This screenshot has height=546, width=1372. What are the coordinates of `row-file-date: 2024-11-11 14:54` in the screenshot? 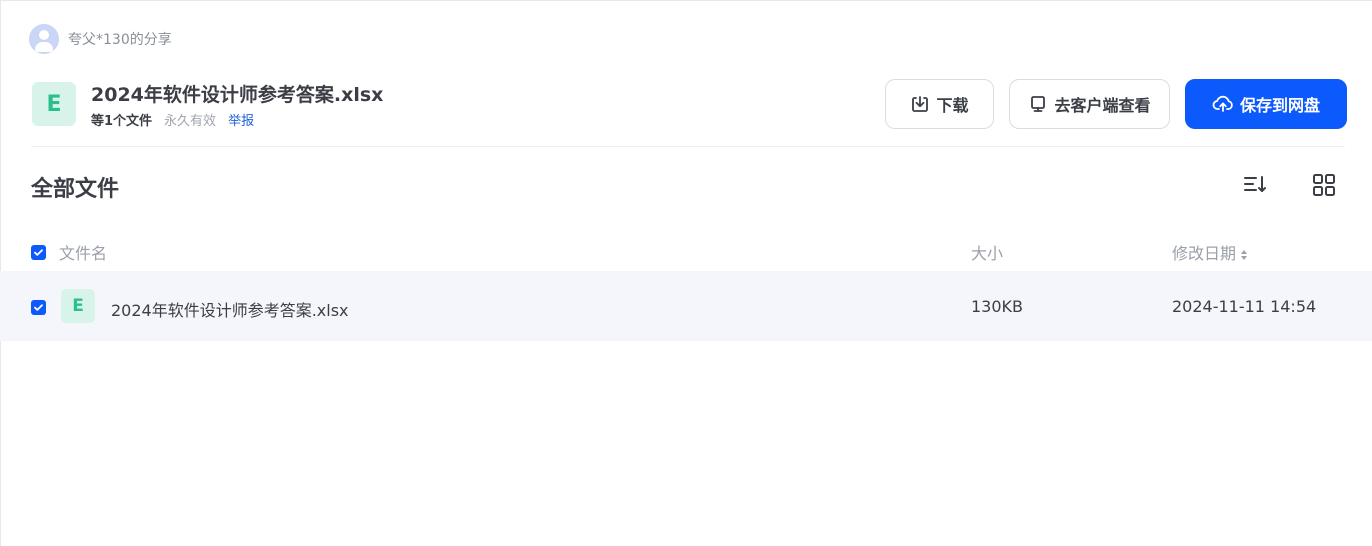 It's located at (1244, 306).